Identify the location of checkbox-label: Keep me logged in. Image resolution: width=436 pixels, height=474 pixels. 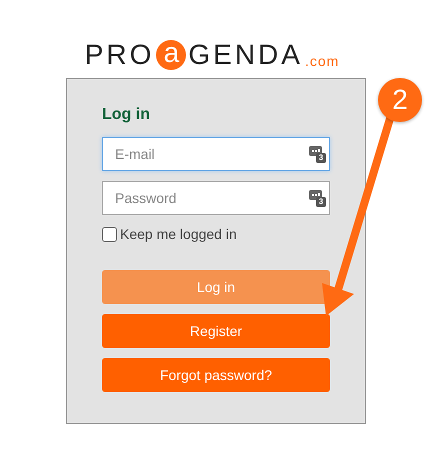
(178, 234).